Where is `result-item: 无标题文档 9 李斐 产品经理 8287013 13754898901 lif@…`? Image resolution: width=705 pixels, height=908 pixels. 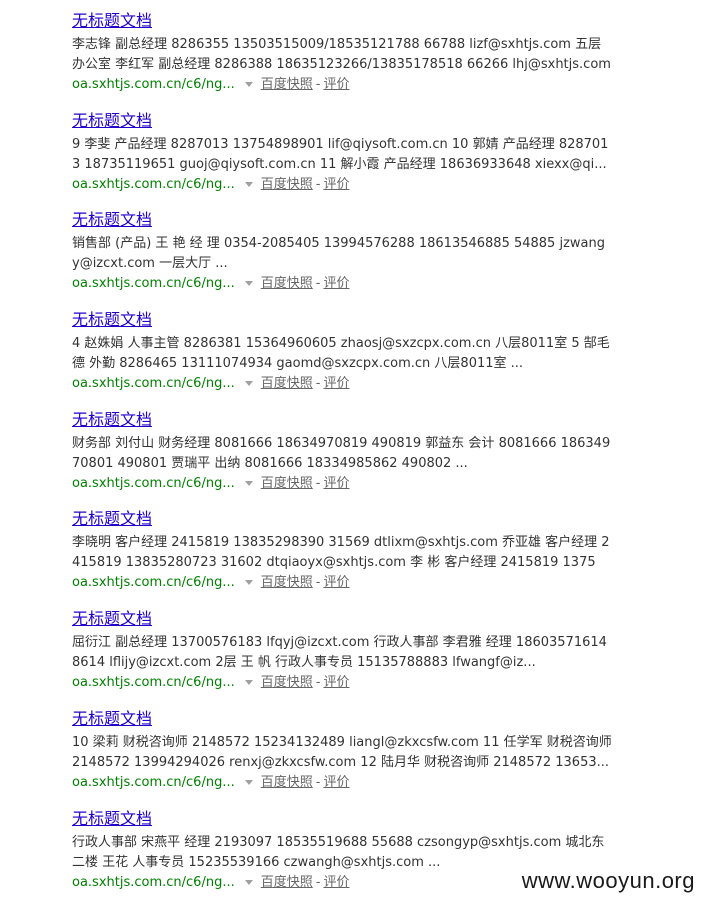
result-item: 无标题文档 9 李斐 产品经理 8287013 13754898901 lif@… is located at coordinates (352, 160).